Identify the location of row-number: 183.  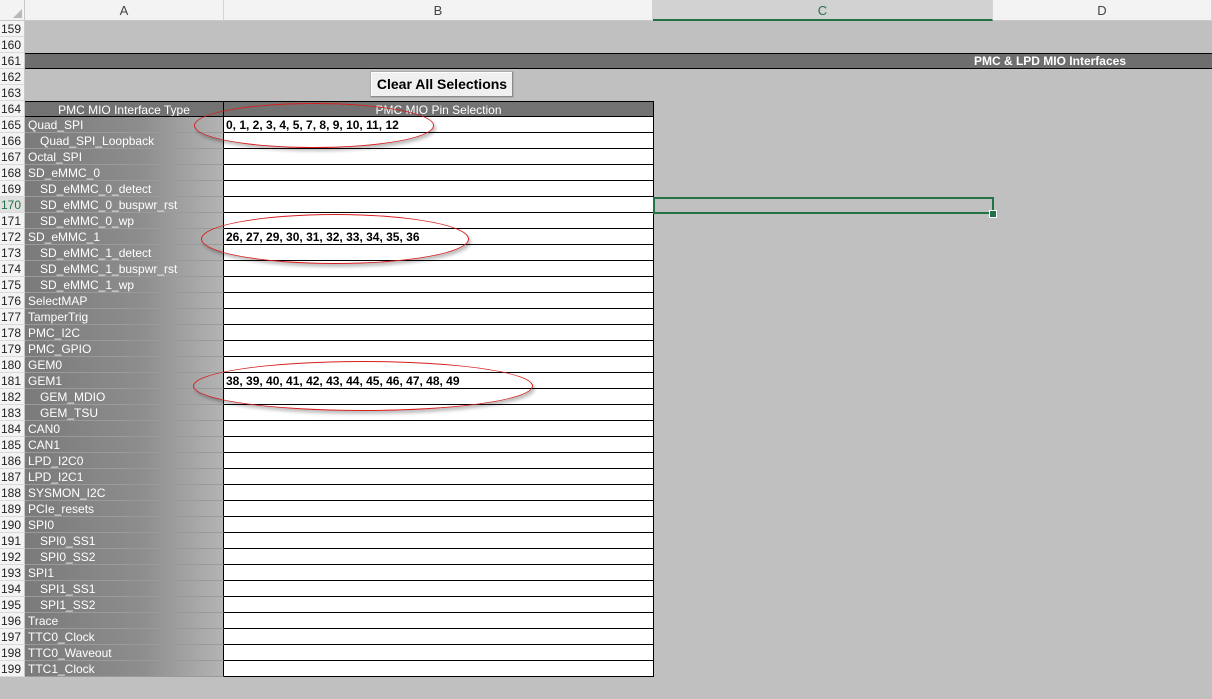
(12, 413).